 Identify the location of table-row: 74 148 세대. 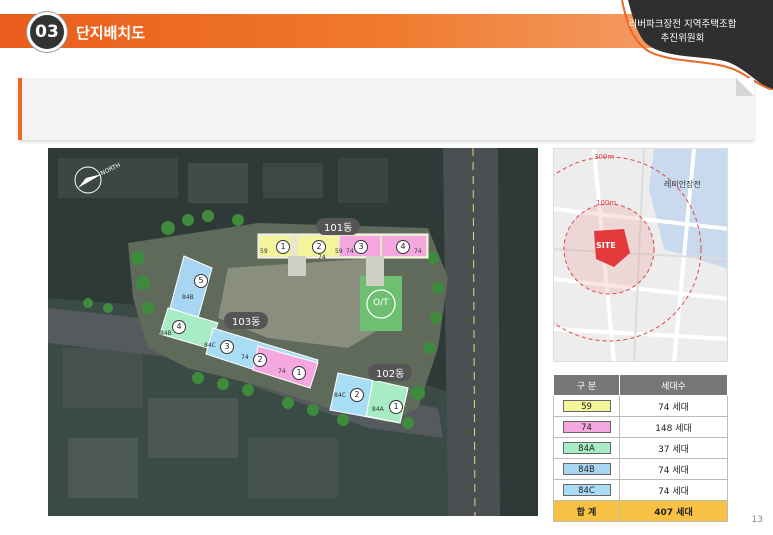
(640, 427).